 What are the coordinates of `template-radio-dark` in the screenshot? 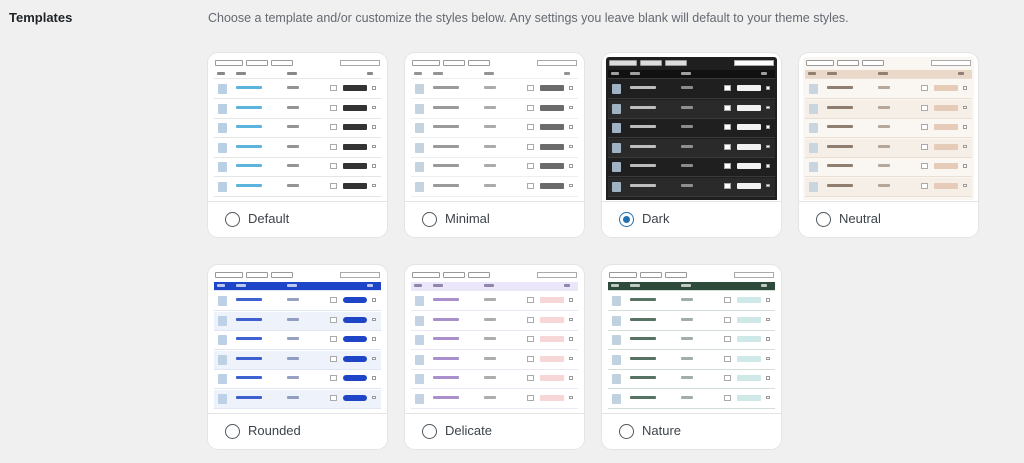 It's located at (626, 219).